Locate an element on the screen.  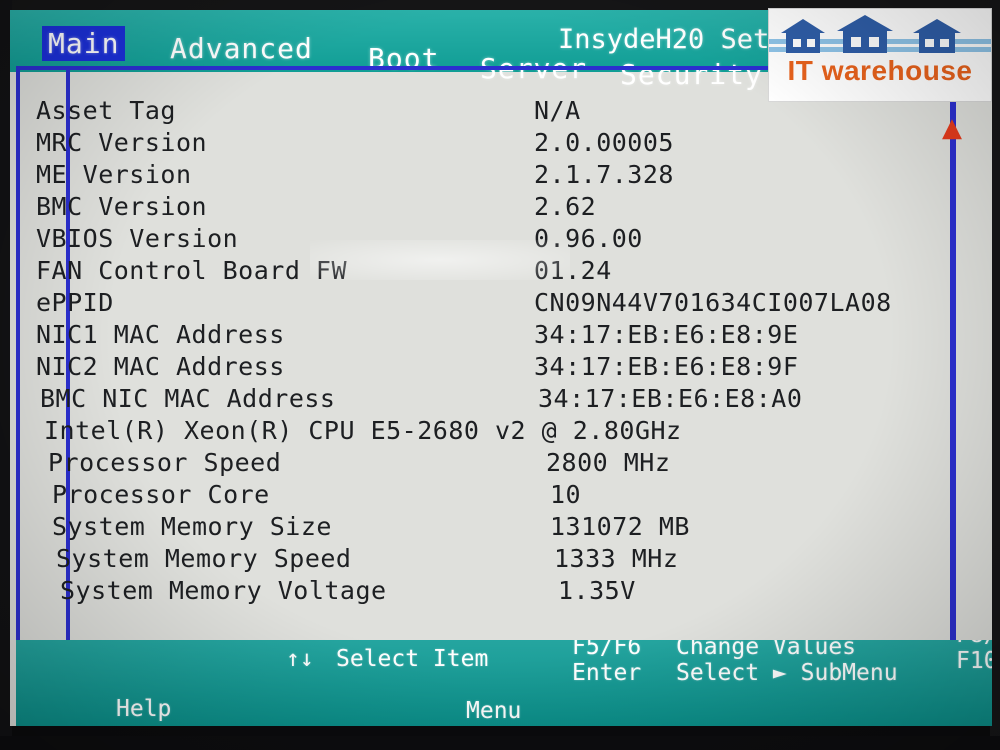
row-label: BMC NIC MAC Address is located at coordinates (188, 398).